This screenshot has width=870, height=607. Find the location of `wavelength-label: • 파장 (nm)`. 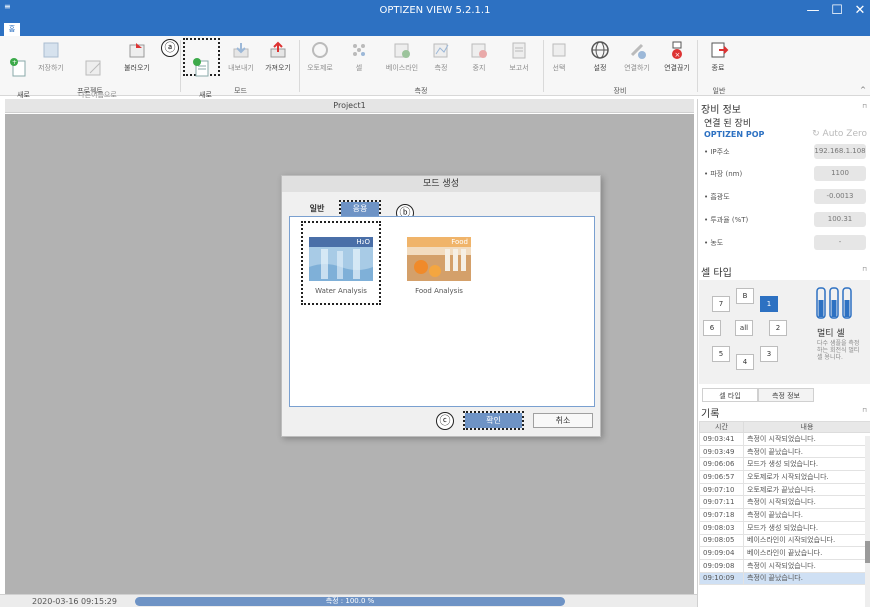

wavelength-label: • 파장 (nm) is located at coordinates (723, 174).